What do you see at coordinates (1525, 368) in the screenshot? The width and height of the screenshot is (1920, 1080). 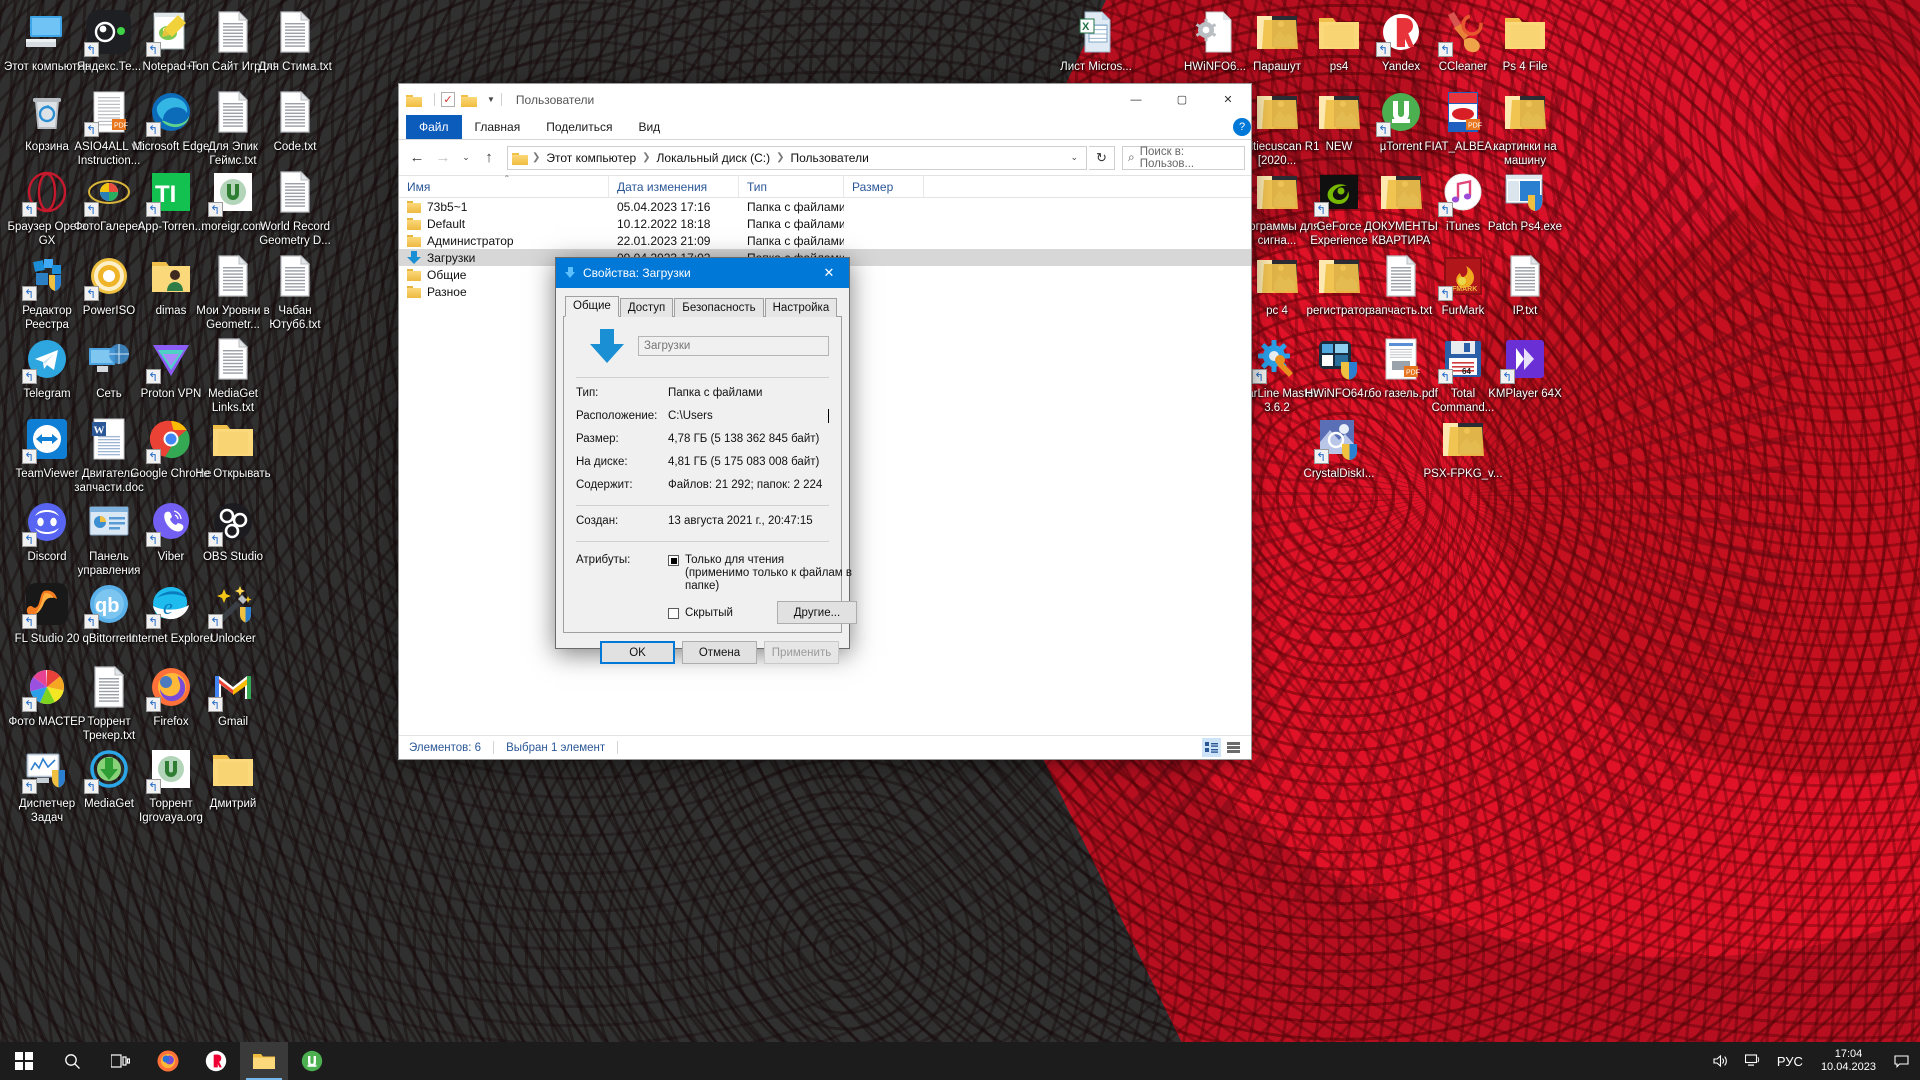 I see `desktop-icon-right-26: KMPlayer 64X` at bounding box center [1525, 368].